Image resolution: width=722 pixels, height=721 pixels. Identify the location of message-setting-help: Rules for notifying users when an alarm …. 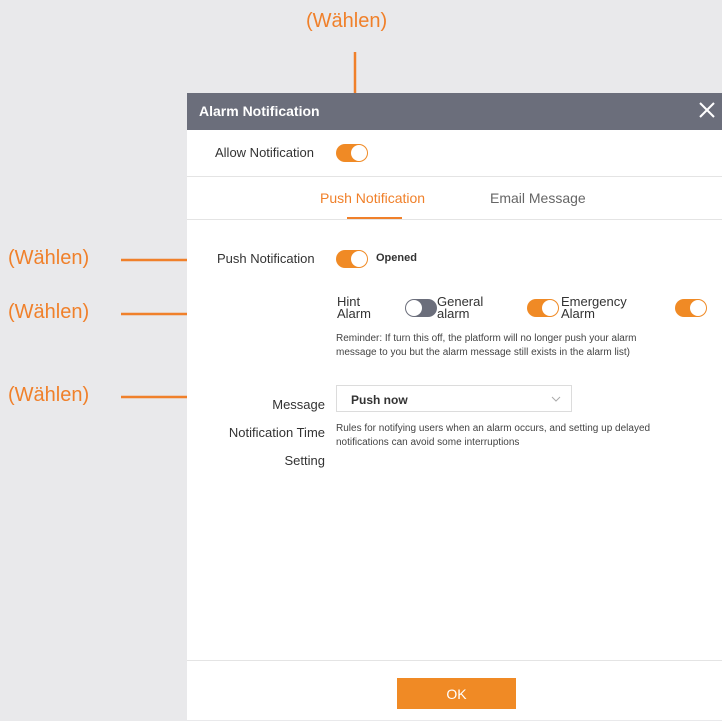
(493, 435).